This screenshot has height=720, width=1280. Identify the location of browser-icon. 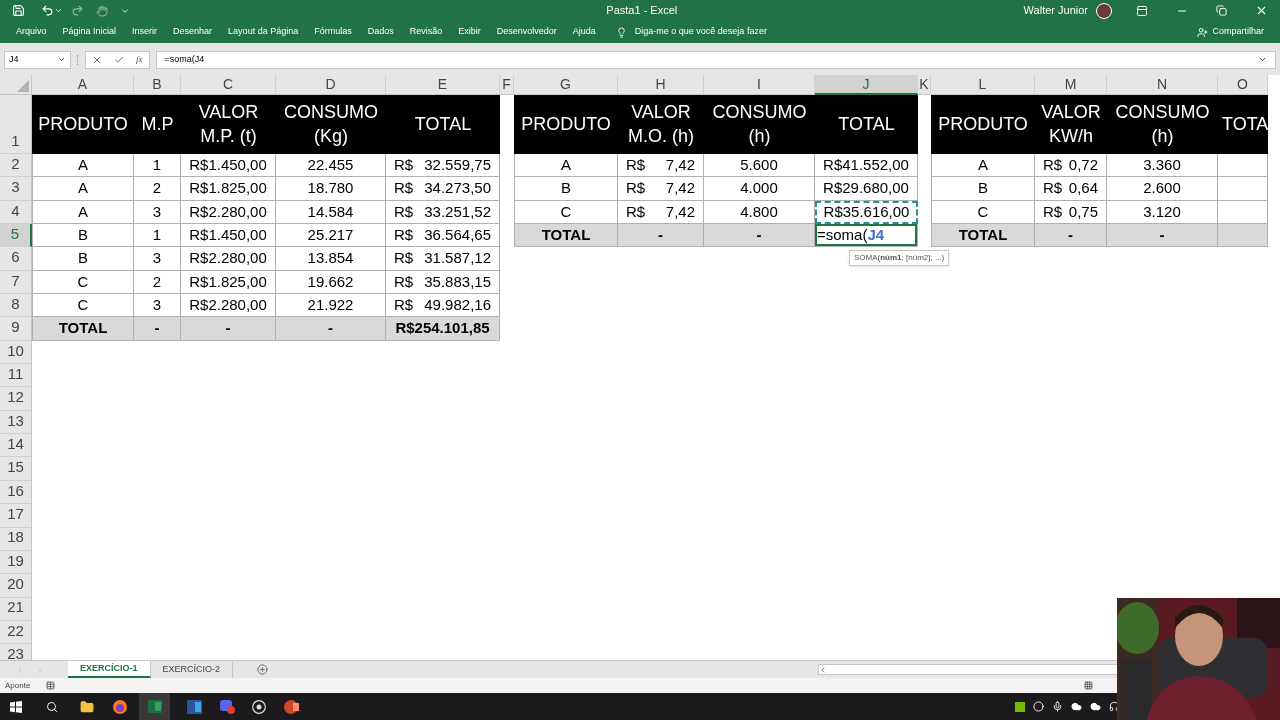
(120, 706).